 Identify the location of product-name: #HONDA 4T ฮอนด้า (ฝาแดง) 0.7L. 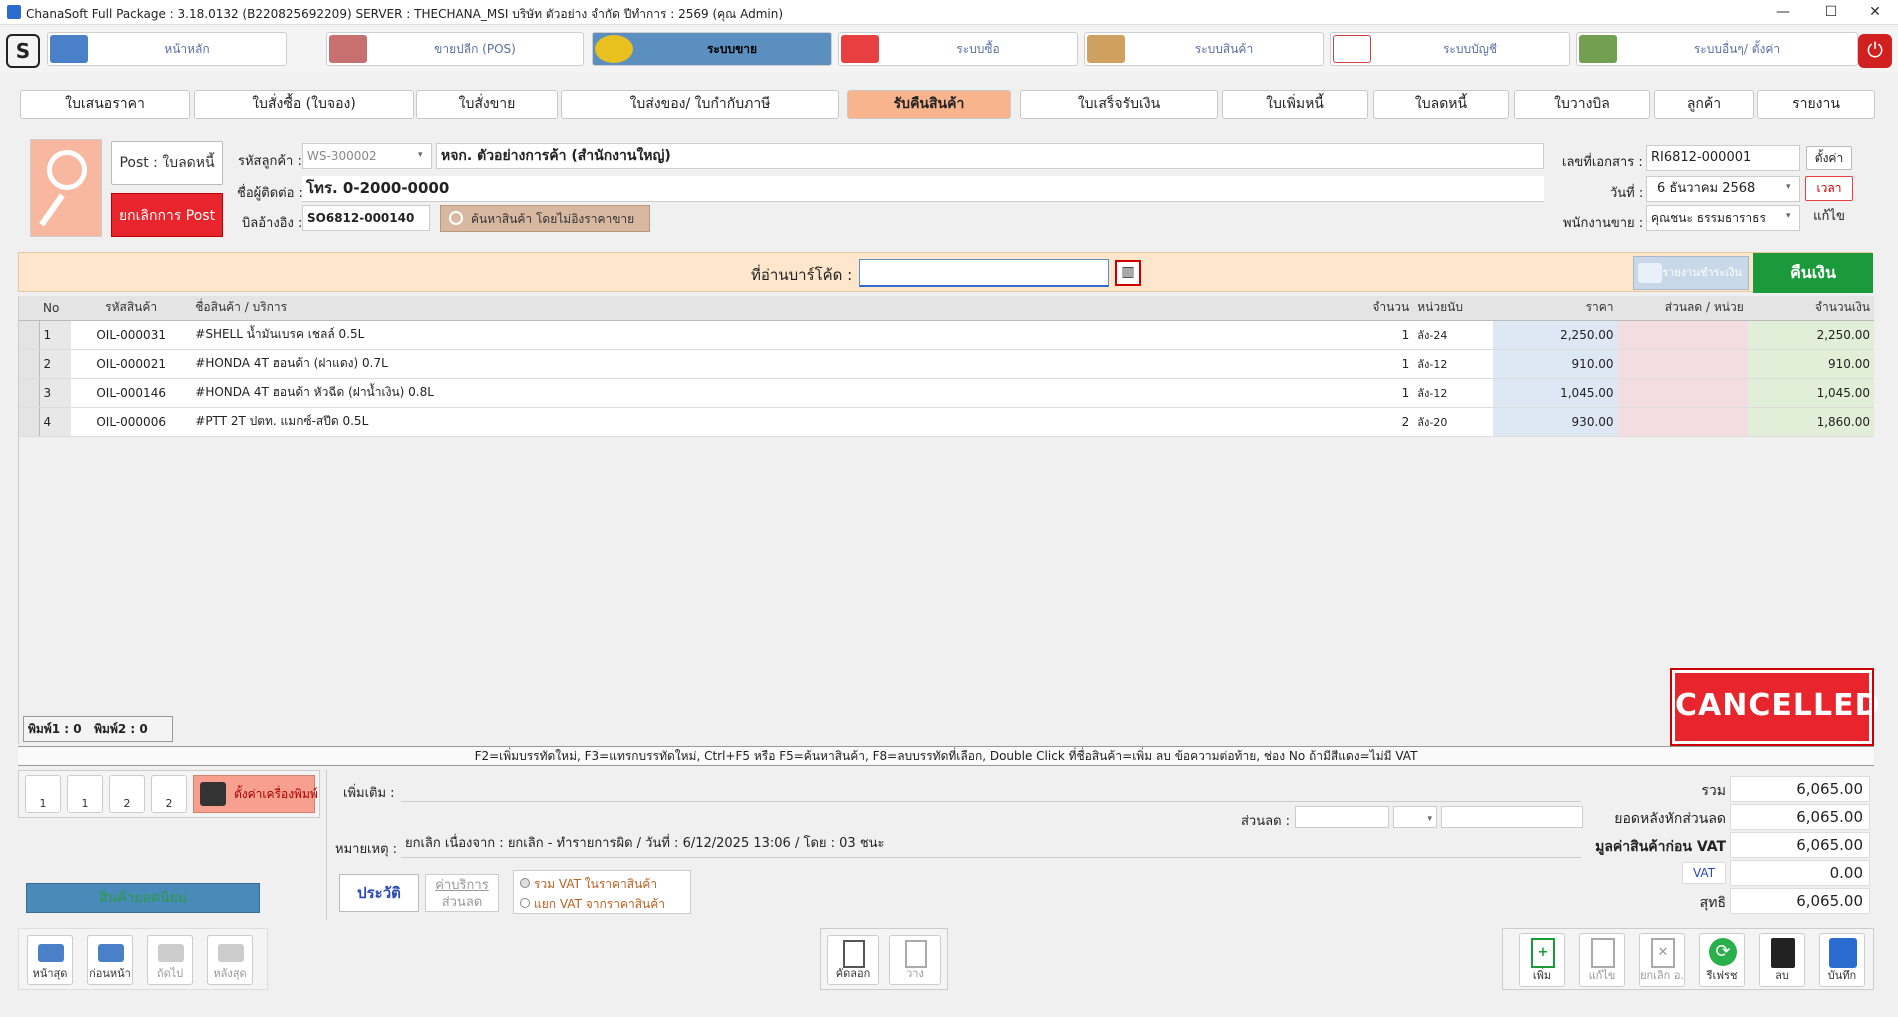
(752, 364).